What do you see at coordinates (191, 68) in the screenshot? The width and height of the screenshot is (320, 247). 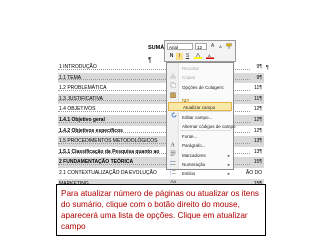 I see `menu-item-label: Recortar` at bounding box center [191, 68].